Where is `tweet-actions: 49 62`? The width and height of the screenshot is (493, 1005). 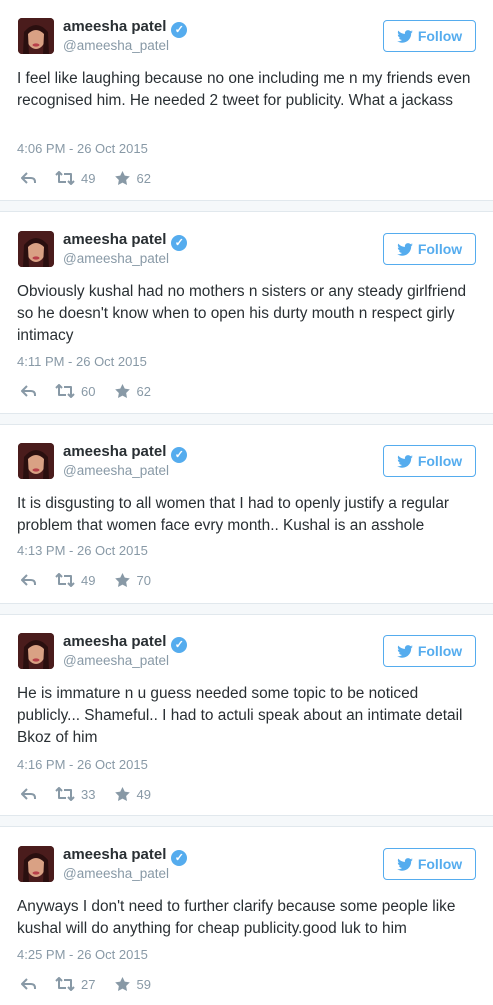 tweet-actions: 49 62 is located at coordinates (84, 178).